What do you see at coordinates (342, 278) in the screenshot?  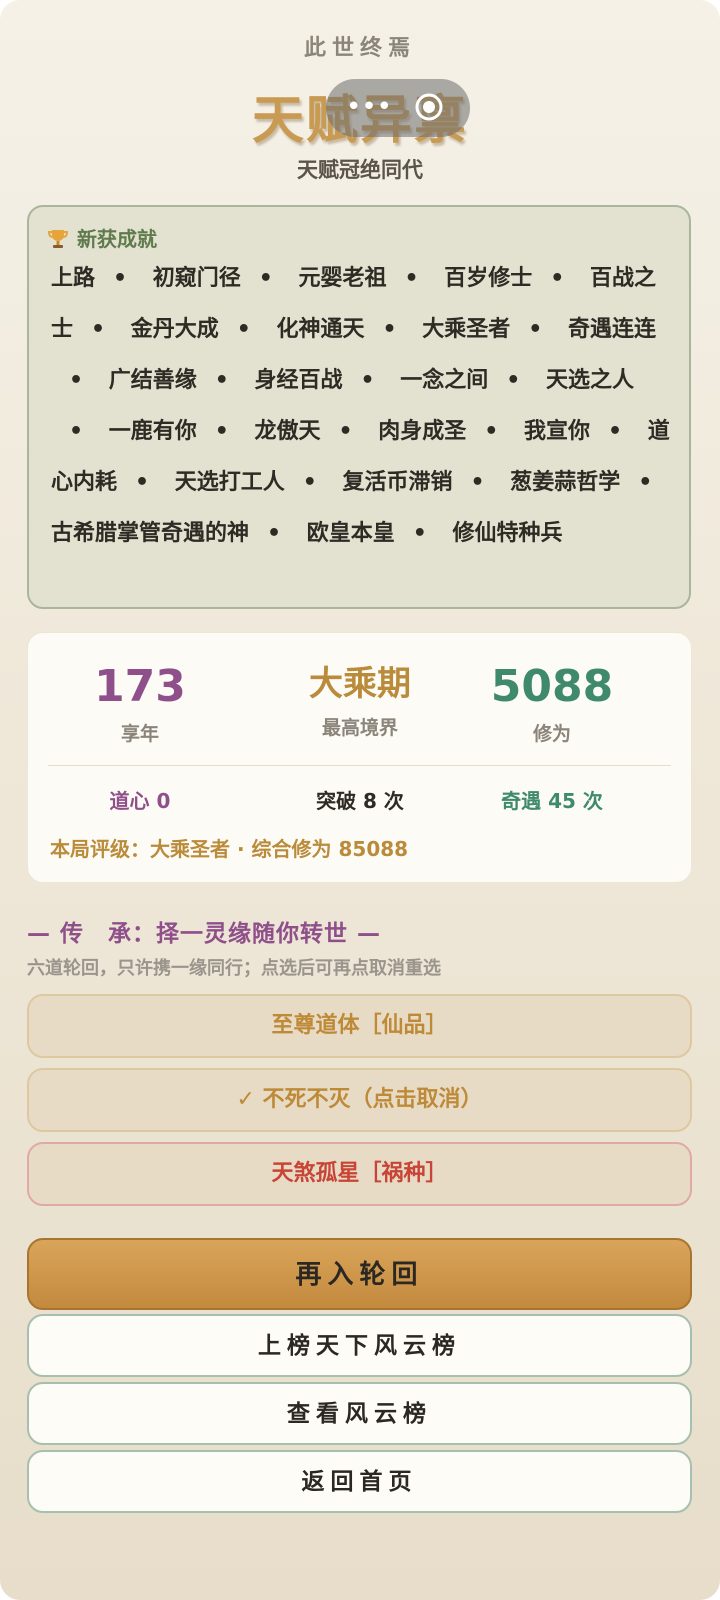 I see `achievement-item: 元婴老祖` at bounding box center [342, 278].